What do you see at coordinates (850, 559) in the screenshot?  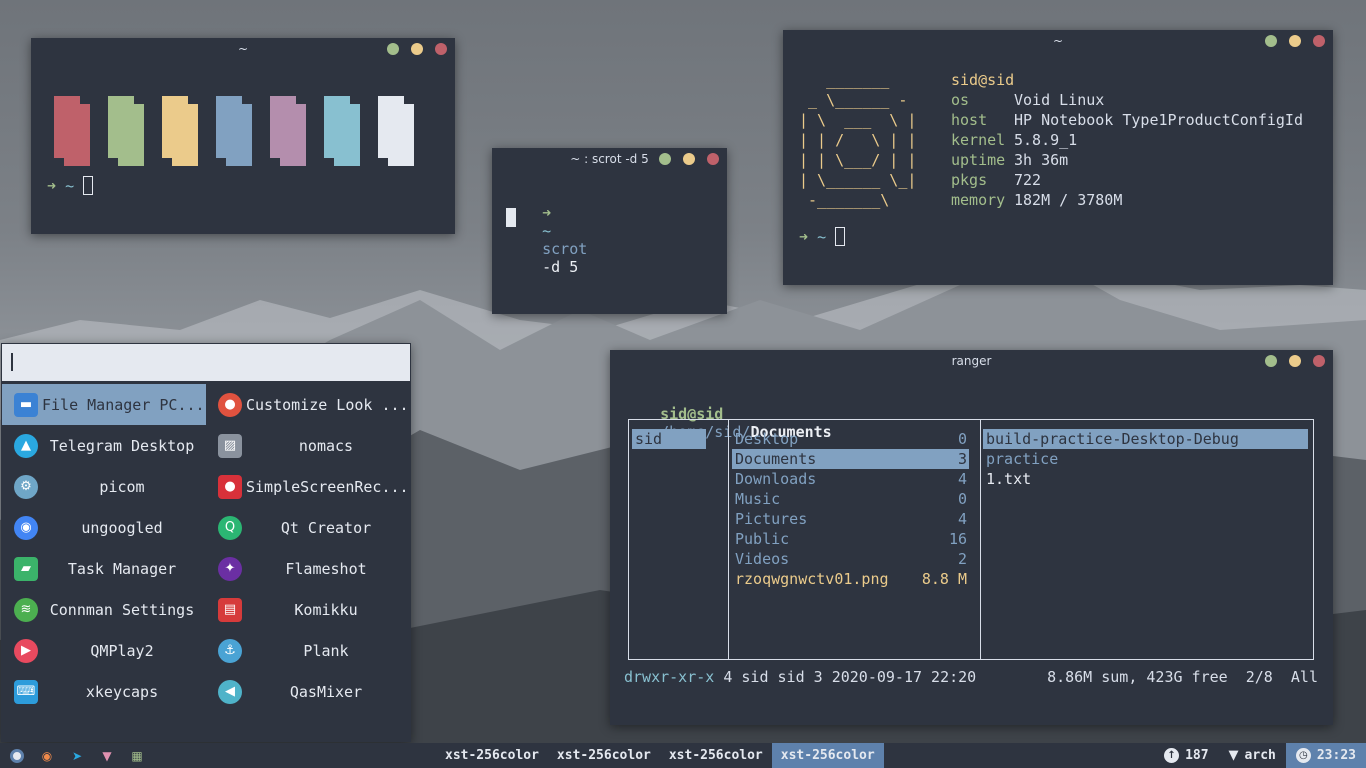 I see `list-item: Videos 2` at bounding box center [850, 559].